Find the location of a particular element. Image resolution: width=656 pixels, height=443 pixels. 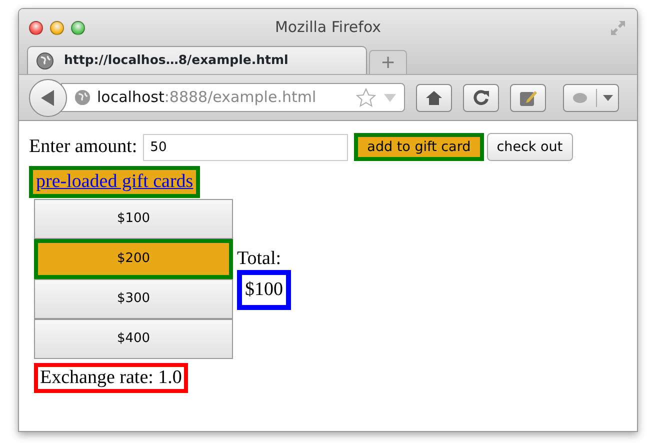

back-button is located at coordinates (48, 97).